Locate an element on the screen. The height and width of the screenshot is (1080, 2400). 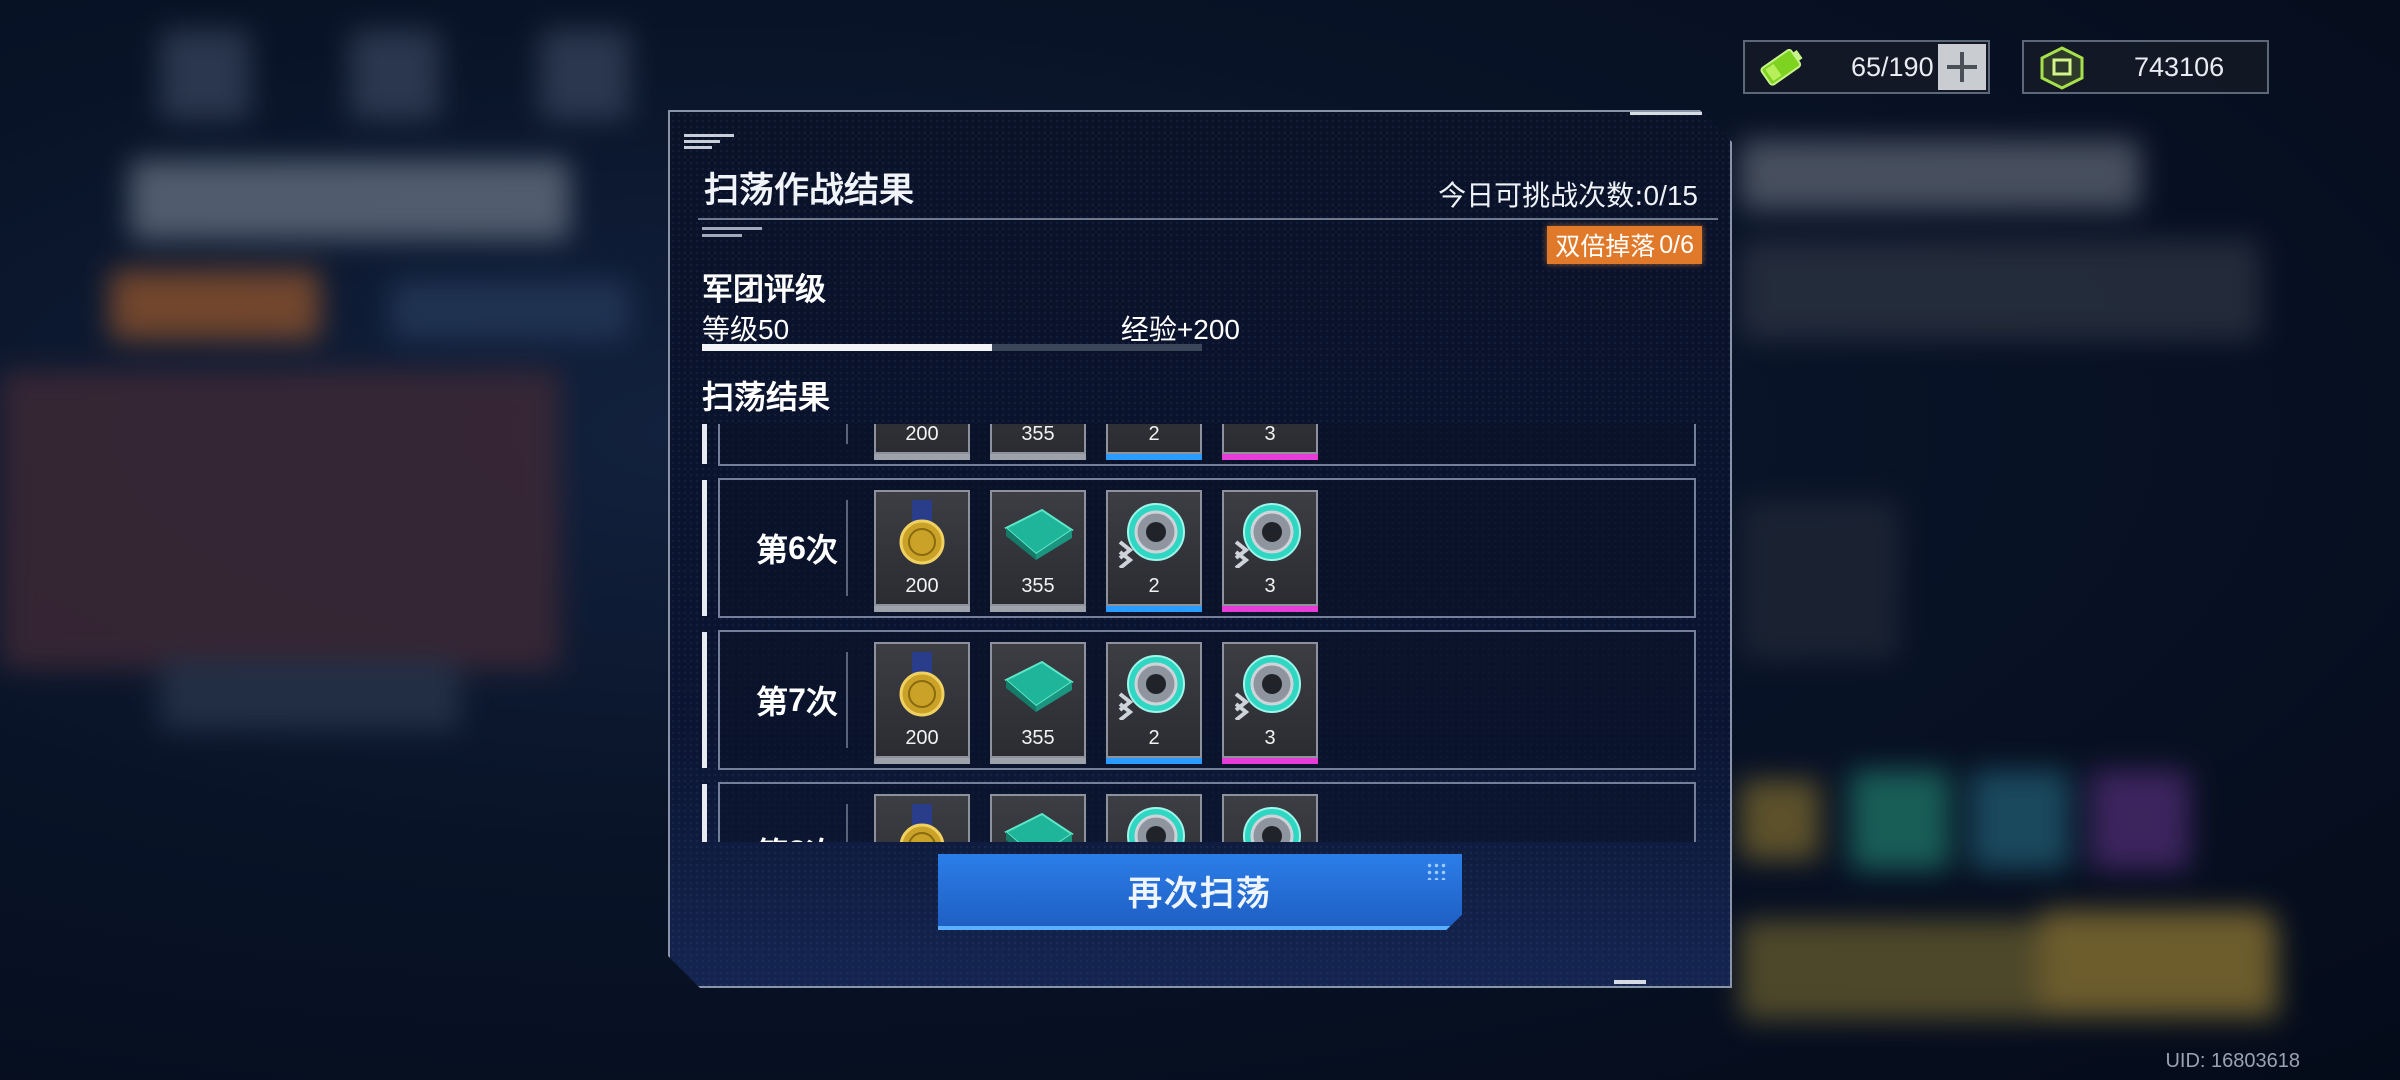
row-label-number: 7 is located at coordinates (797, 699).